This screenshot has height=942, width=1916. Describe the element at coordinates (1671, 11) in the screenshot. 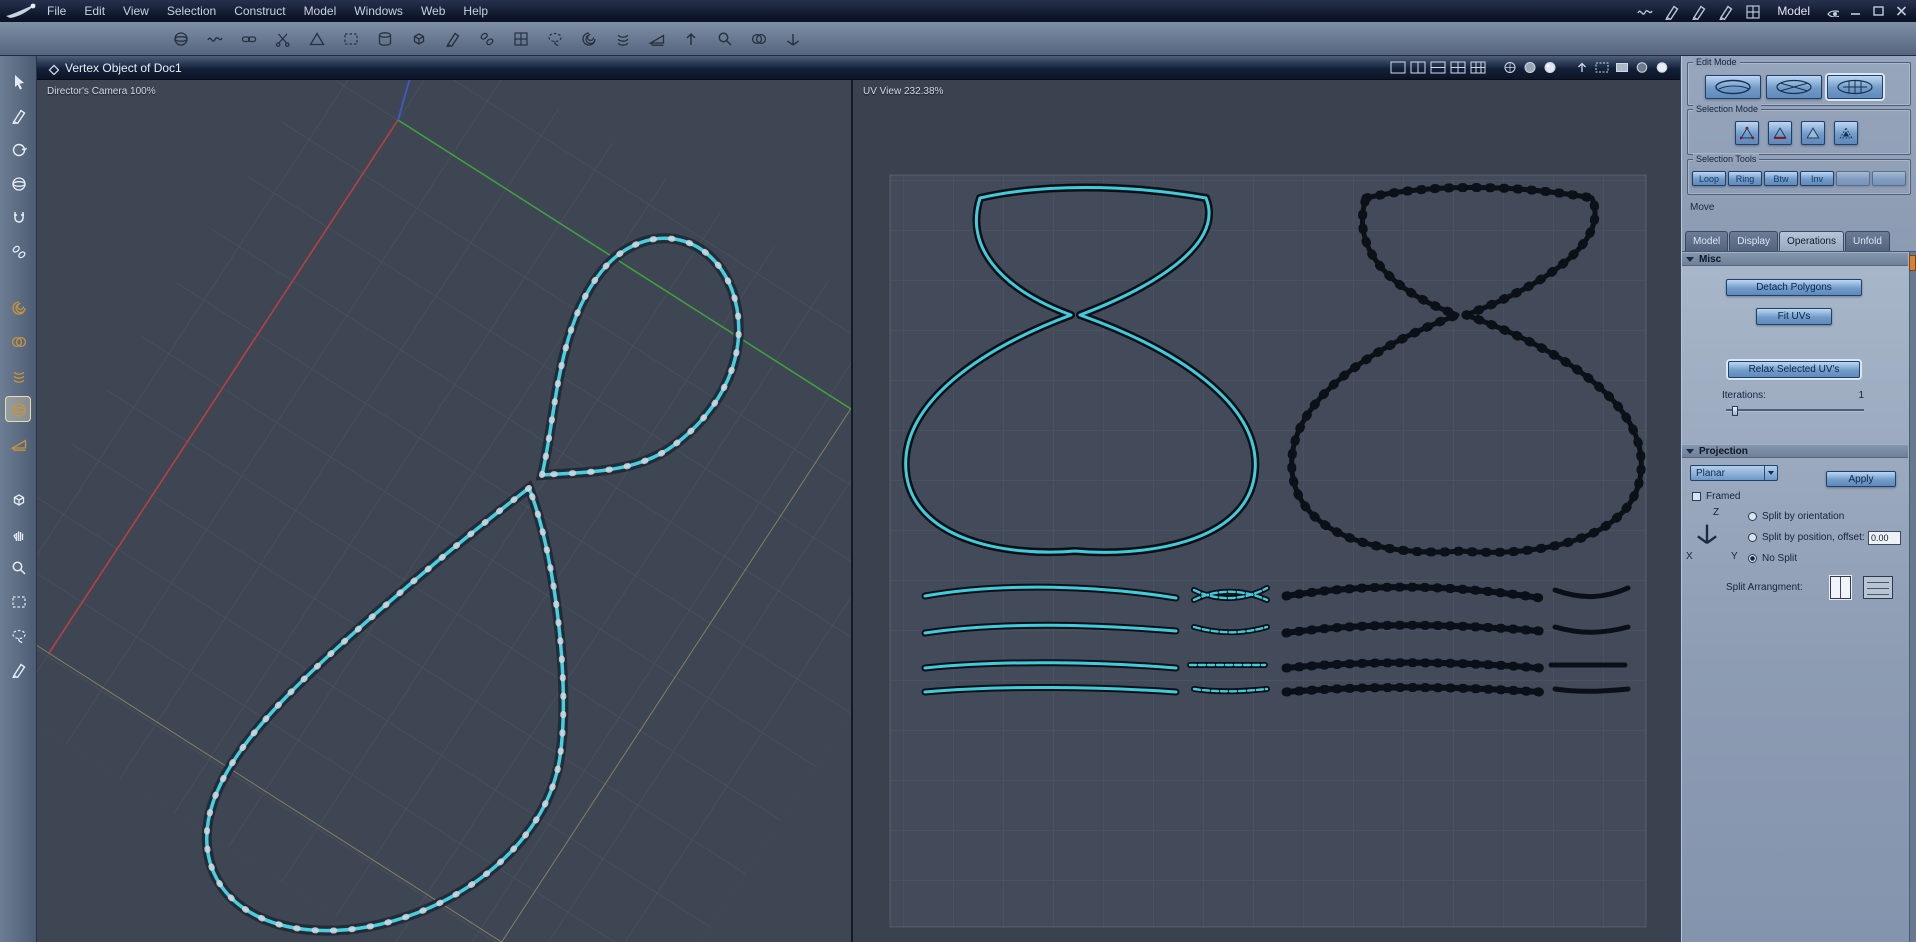

I see `room-pen-icon` at that location.